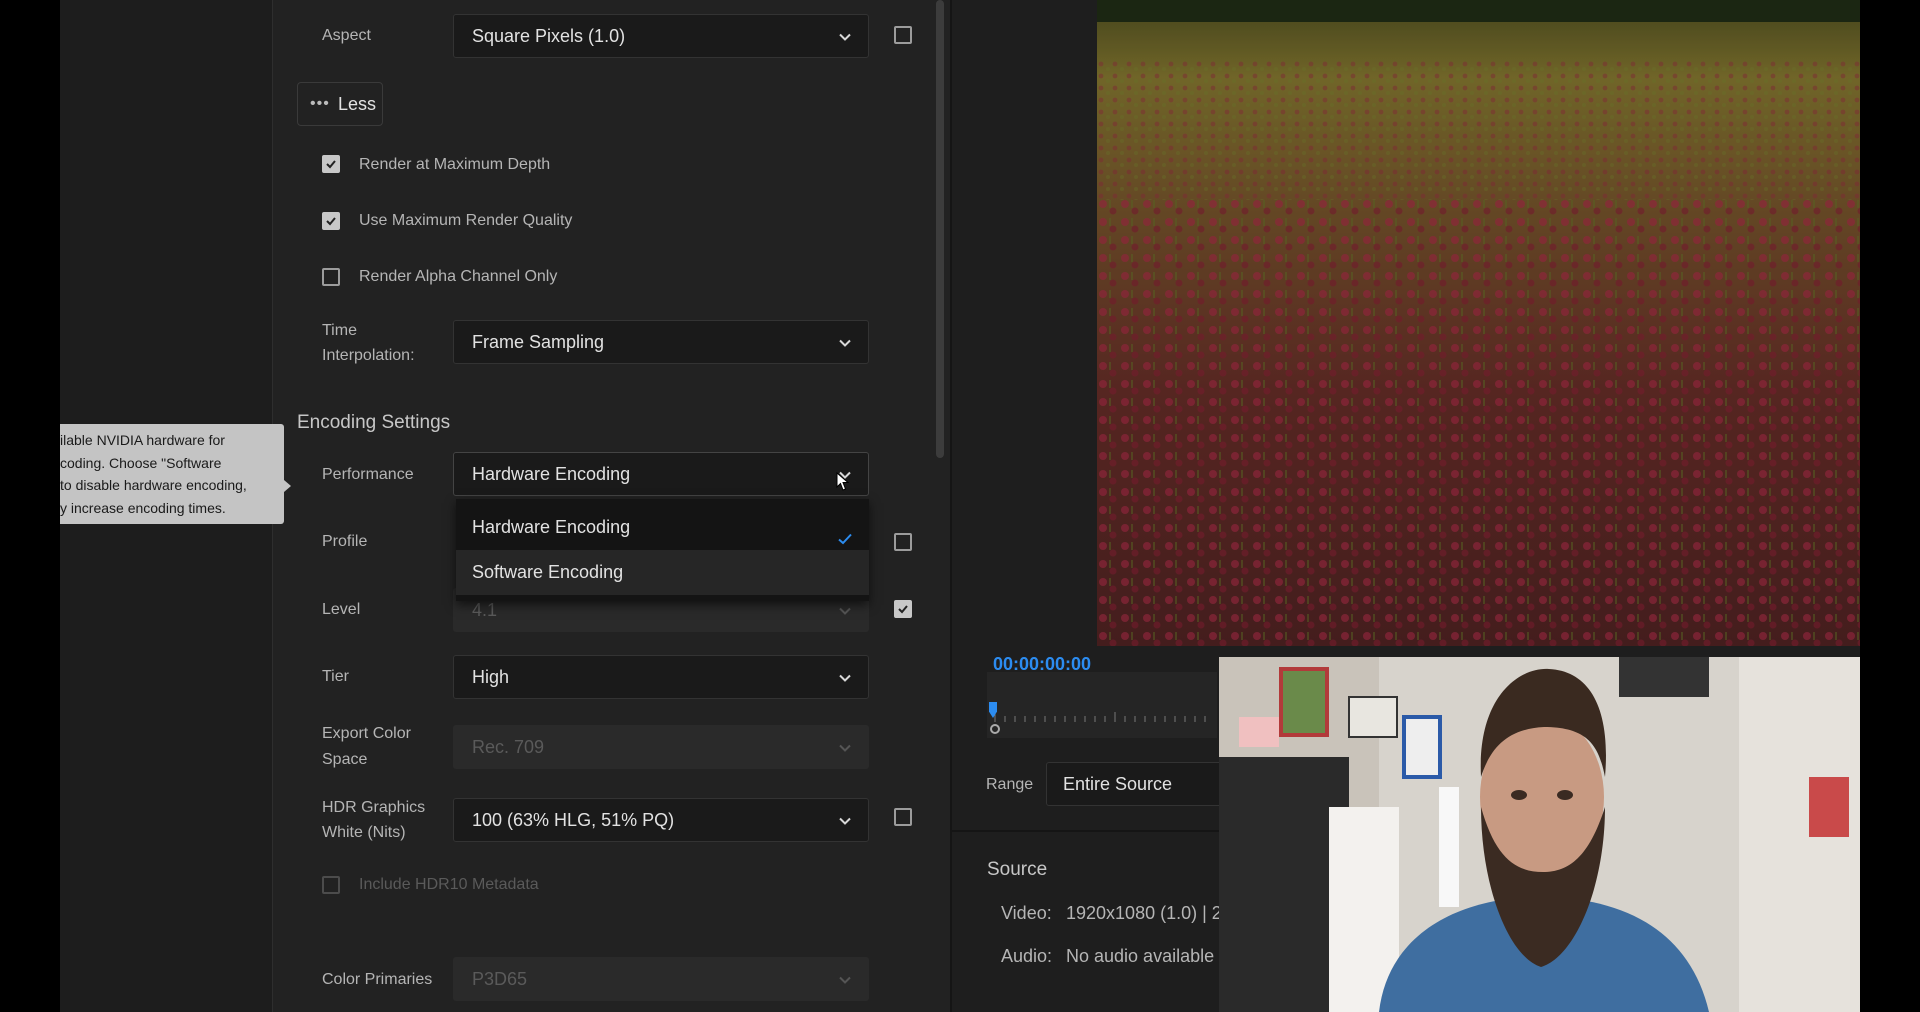  Describe the element at coordinates (661, 36) in the screenshot. I see `aspect-dropdown: Square Pixels (1.0)` at that location.